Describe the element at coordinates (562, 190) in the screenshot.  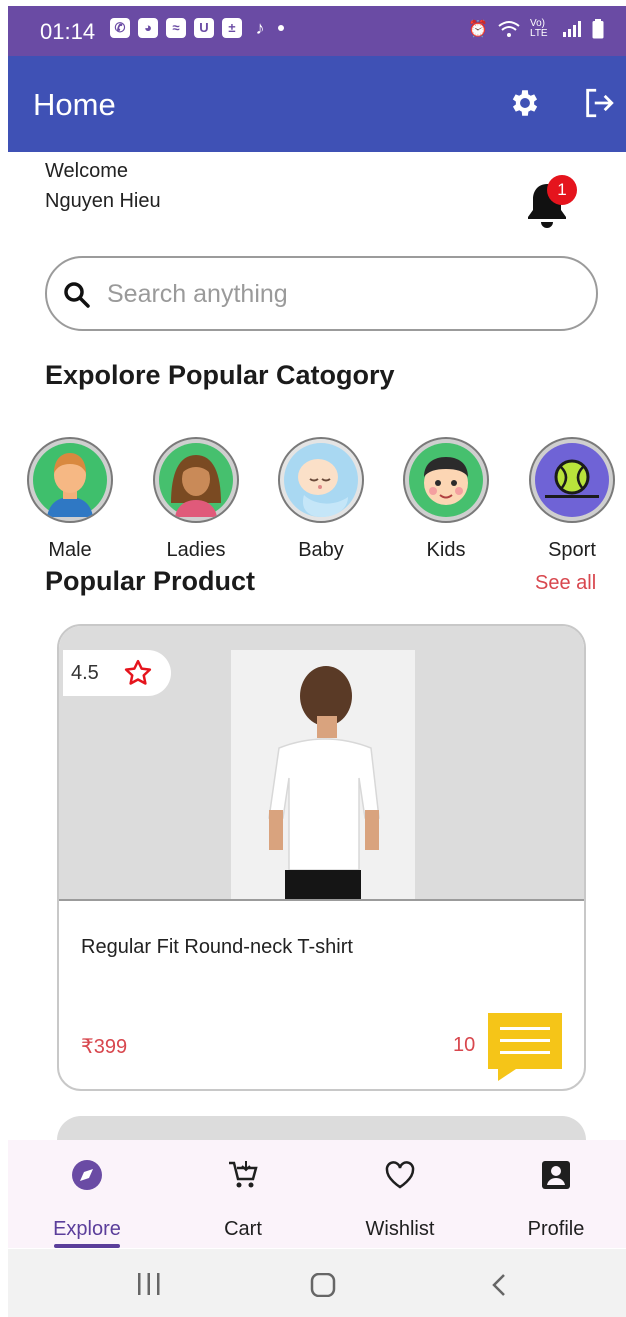
I see `notification-badge: 1` at that location.